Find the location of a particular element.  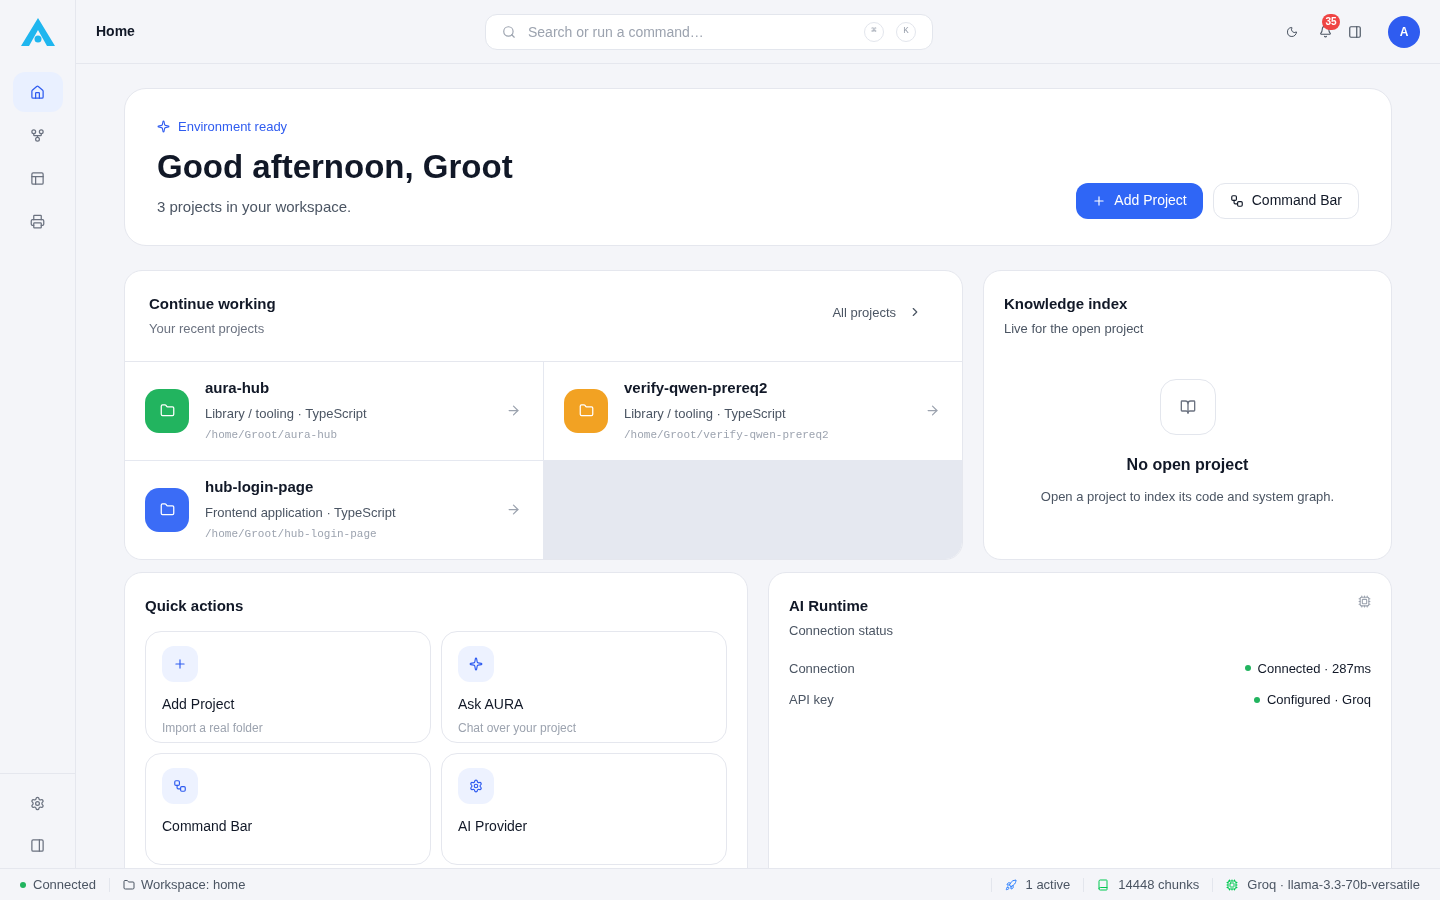

card-title: Knowledge index is located at coordinates (1066, 303).